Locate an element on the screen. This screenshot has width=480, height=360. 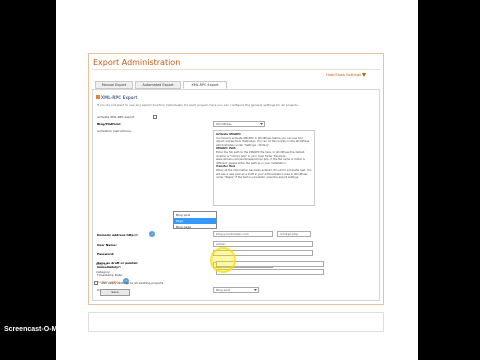
password-label-text: Password: is located at coordinates (106, 254).